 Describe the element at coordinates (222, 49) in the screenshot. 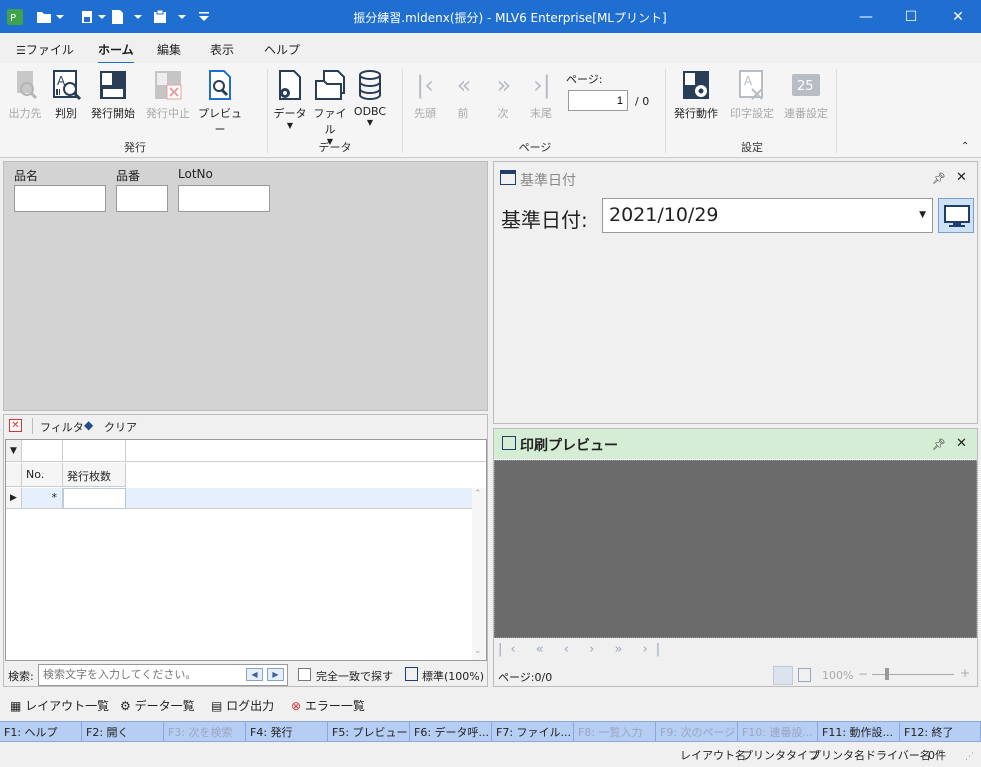

I see `menu-view: 表示` at that location.